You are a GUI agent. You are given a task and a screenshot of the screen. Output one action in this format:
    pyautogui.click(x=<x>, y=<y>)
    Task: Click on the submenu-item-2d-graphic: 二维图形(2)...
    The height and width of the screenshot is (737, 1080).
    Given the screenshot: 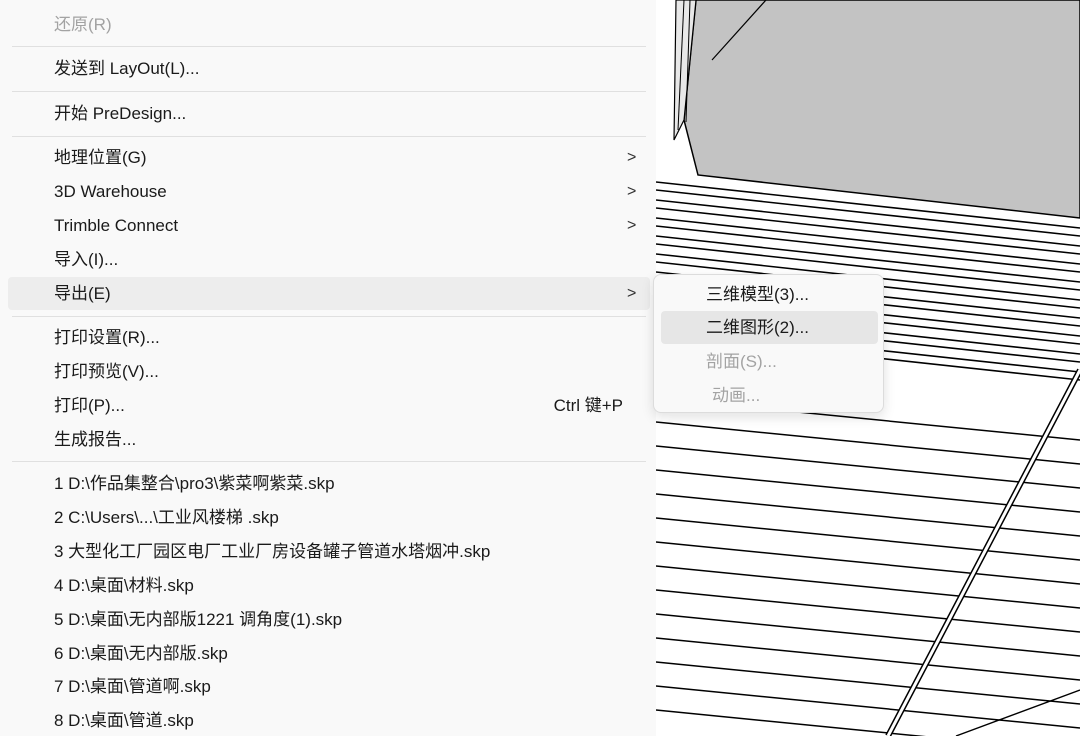 What is the action you would take?
    pyautogui.click(x=769, y=327)
    